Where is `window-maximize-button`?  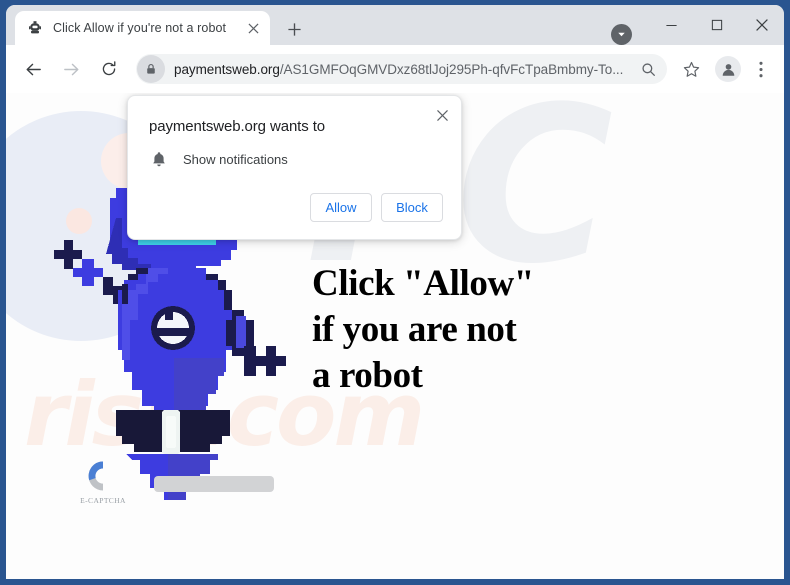 window-maximize-button is located at coordinates (716, 25).